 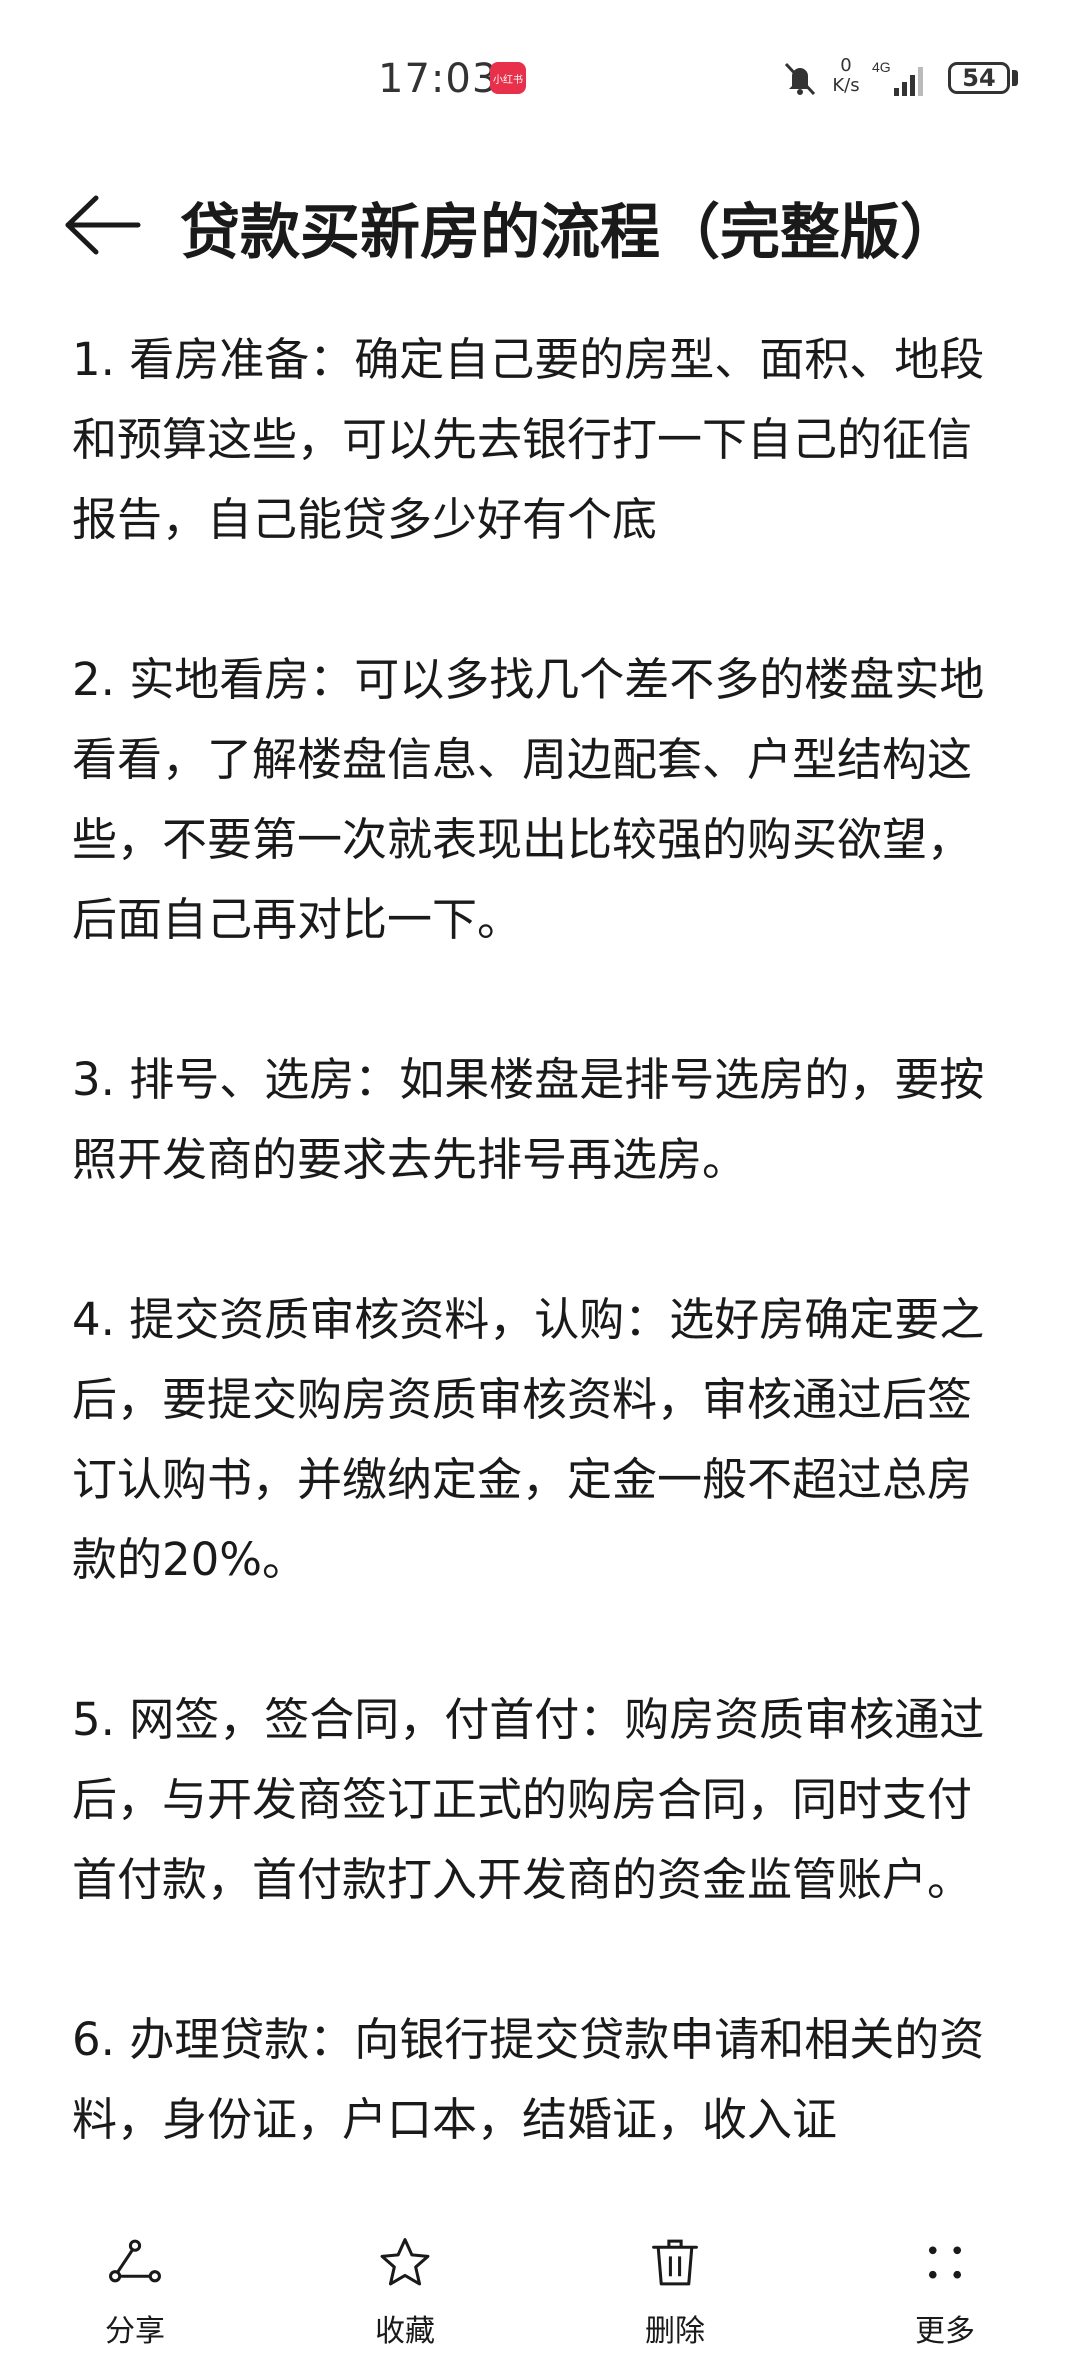 I want to click on step-3: 3. 排号、选房：如果楼盘是排号选房的，要按照开发商的要求去先排号再选房。, so click(x=528, y=1119).